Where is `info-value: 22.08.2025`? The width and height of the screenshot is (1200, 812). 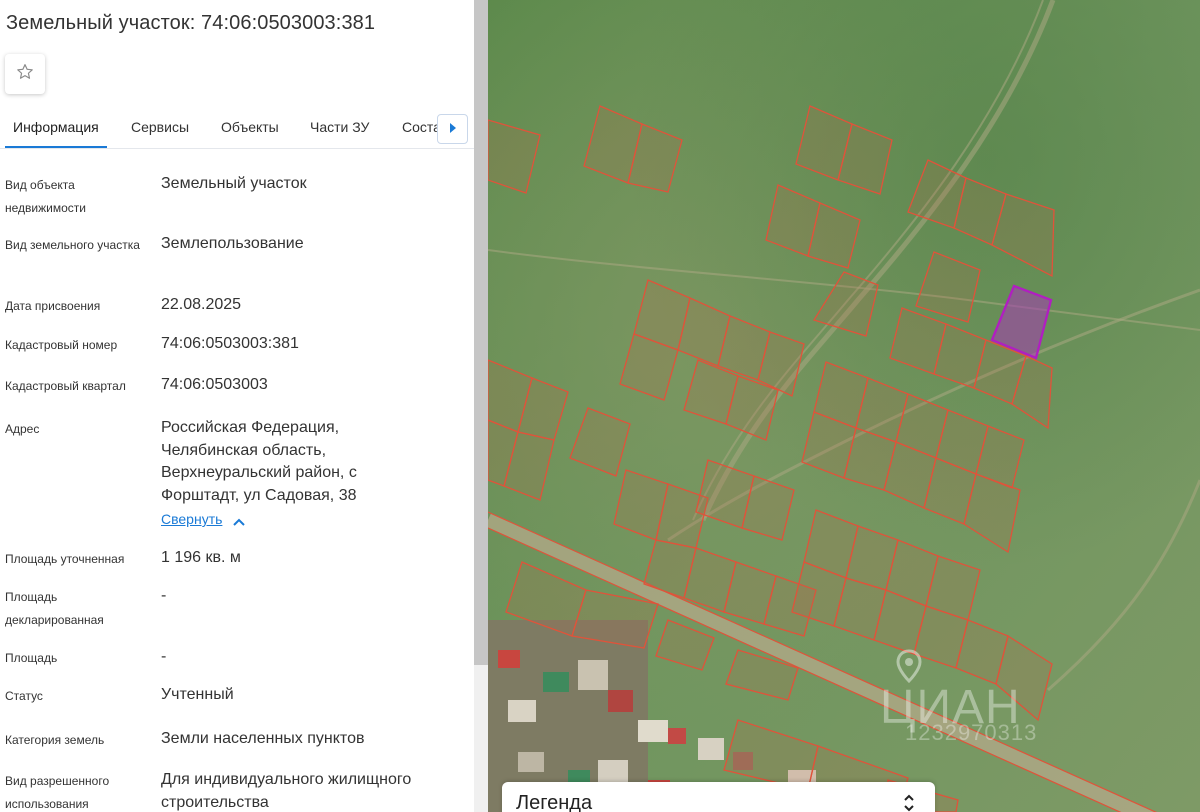 info-value: 22.08.2025 is located at coordinates (201, 304).